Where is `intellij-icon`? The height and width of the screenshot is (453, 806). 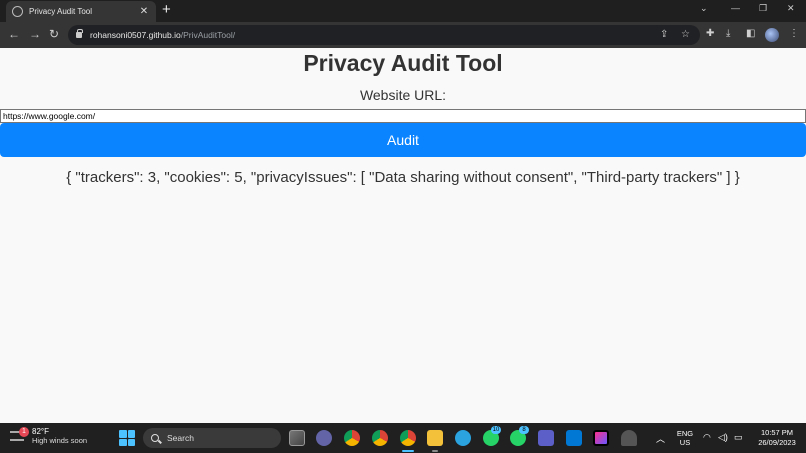
intellij-icon is located at coordinates (601, 438).